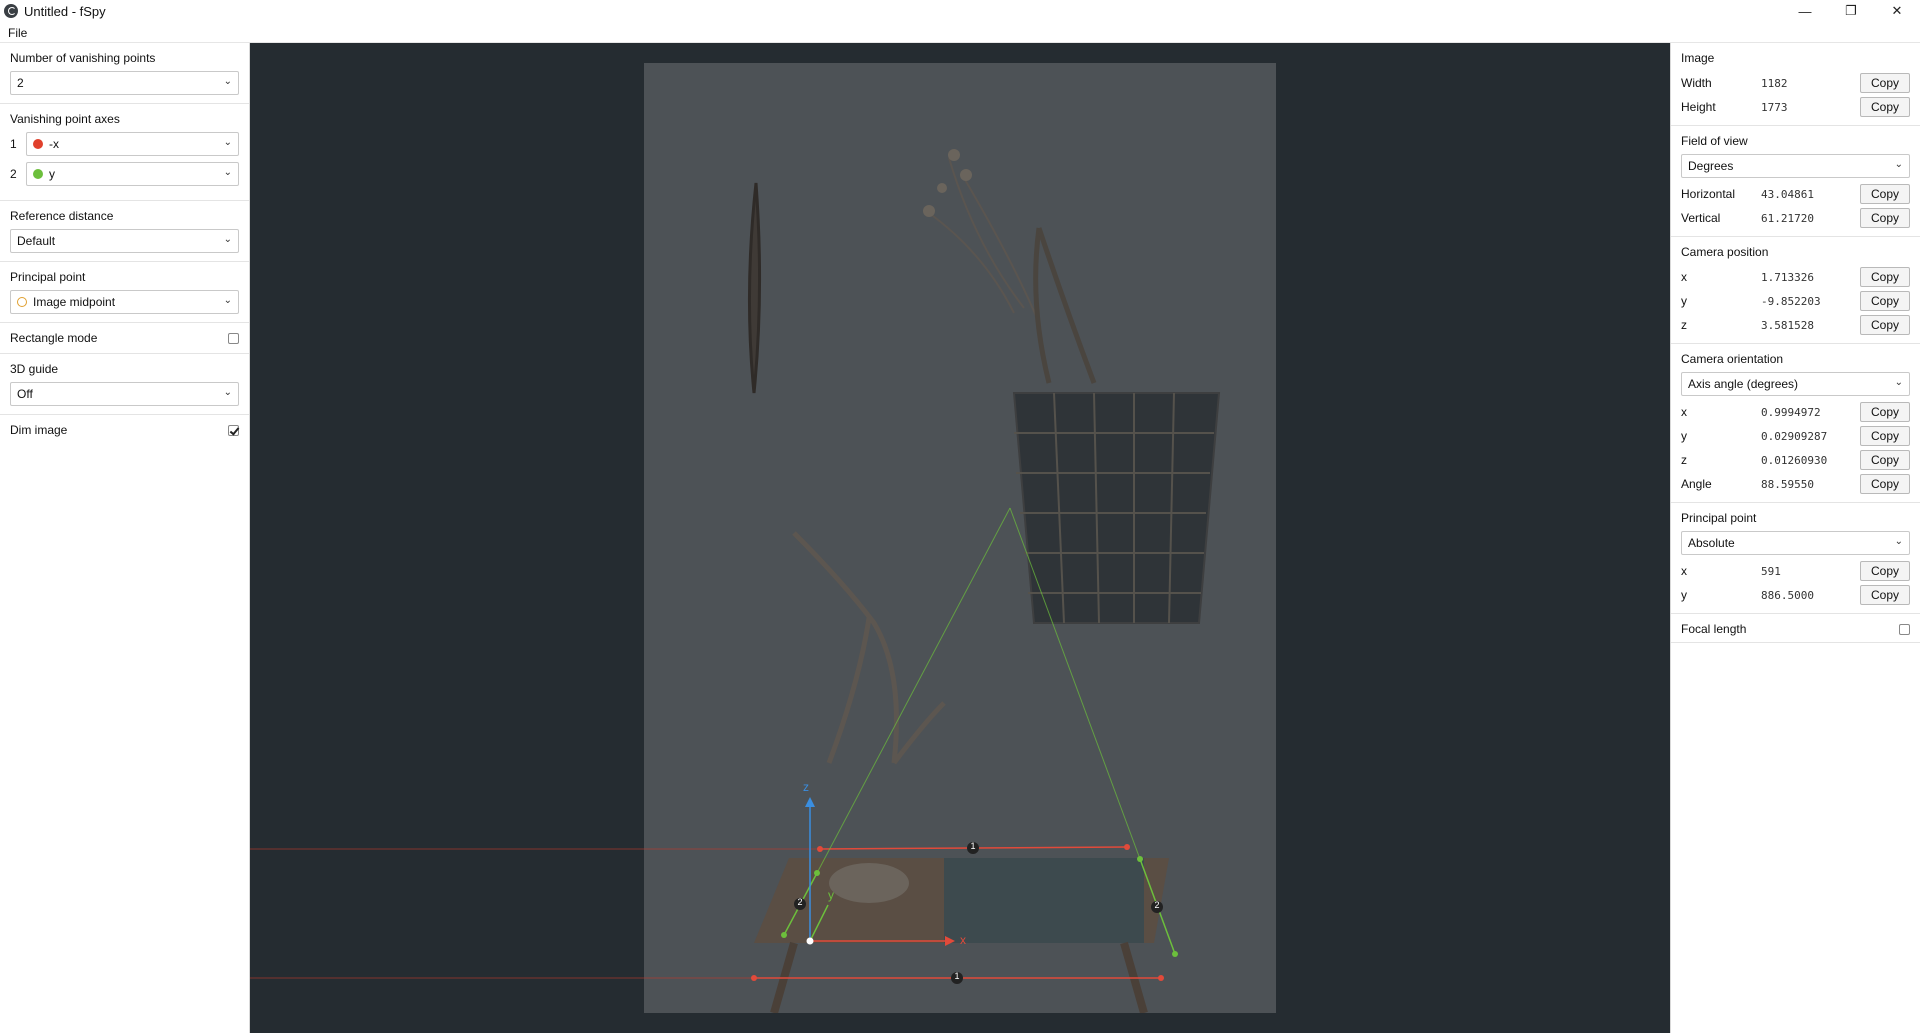 Image resolution: width=1920 pixels, height=1033 pixels. I want to click on value-text: 886.5000, so click(1787, 595).